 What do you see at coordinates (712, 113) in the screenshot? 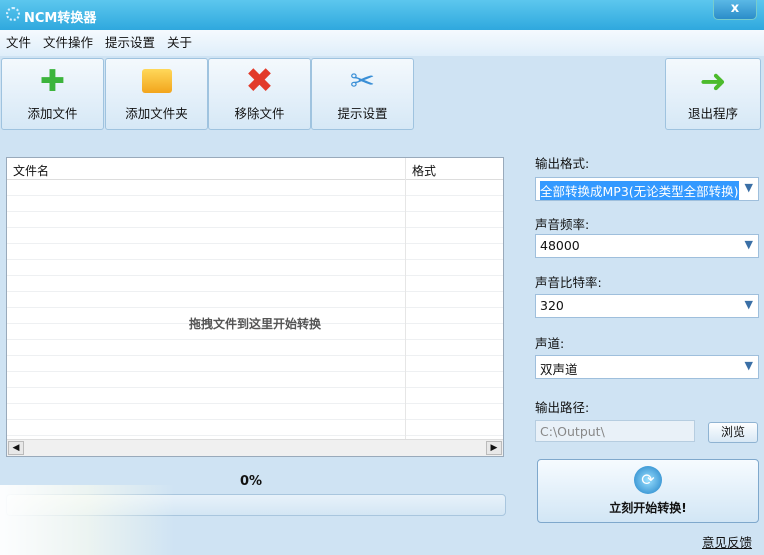
I see `exit-label: 退出程序` at bounding box center [712, 113].